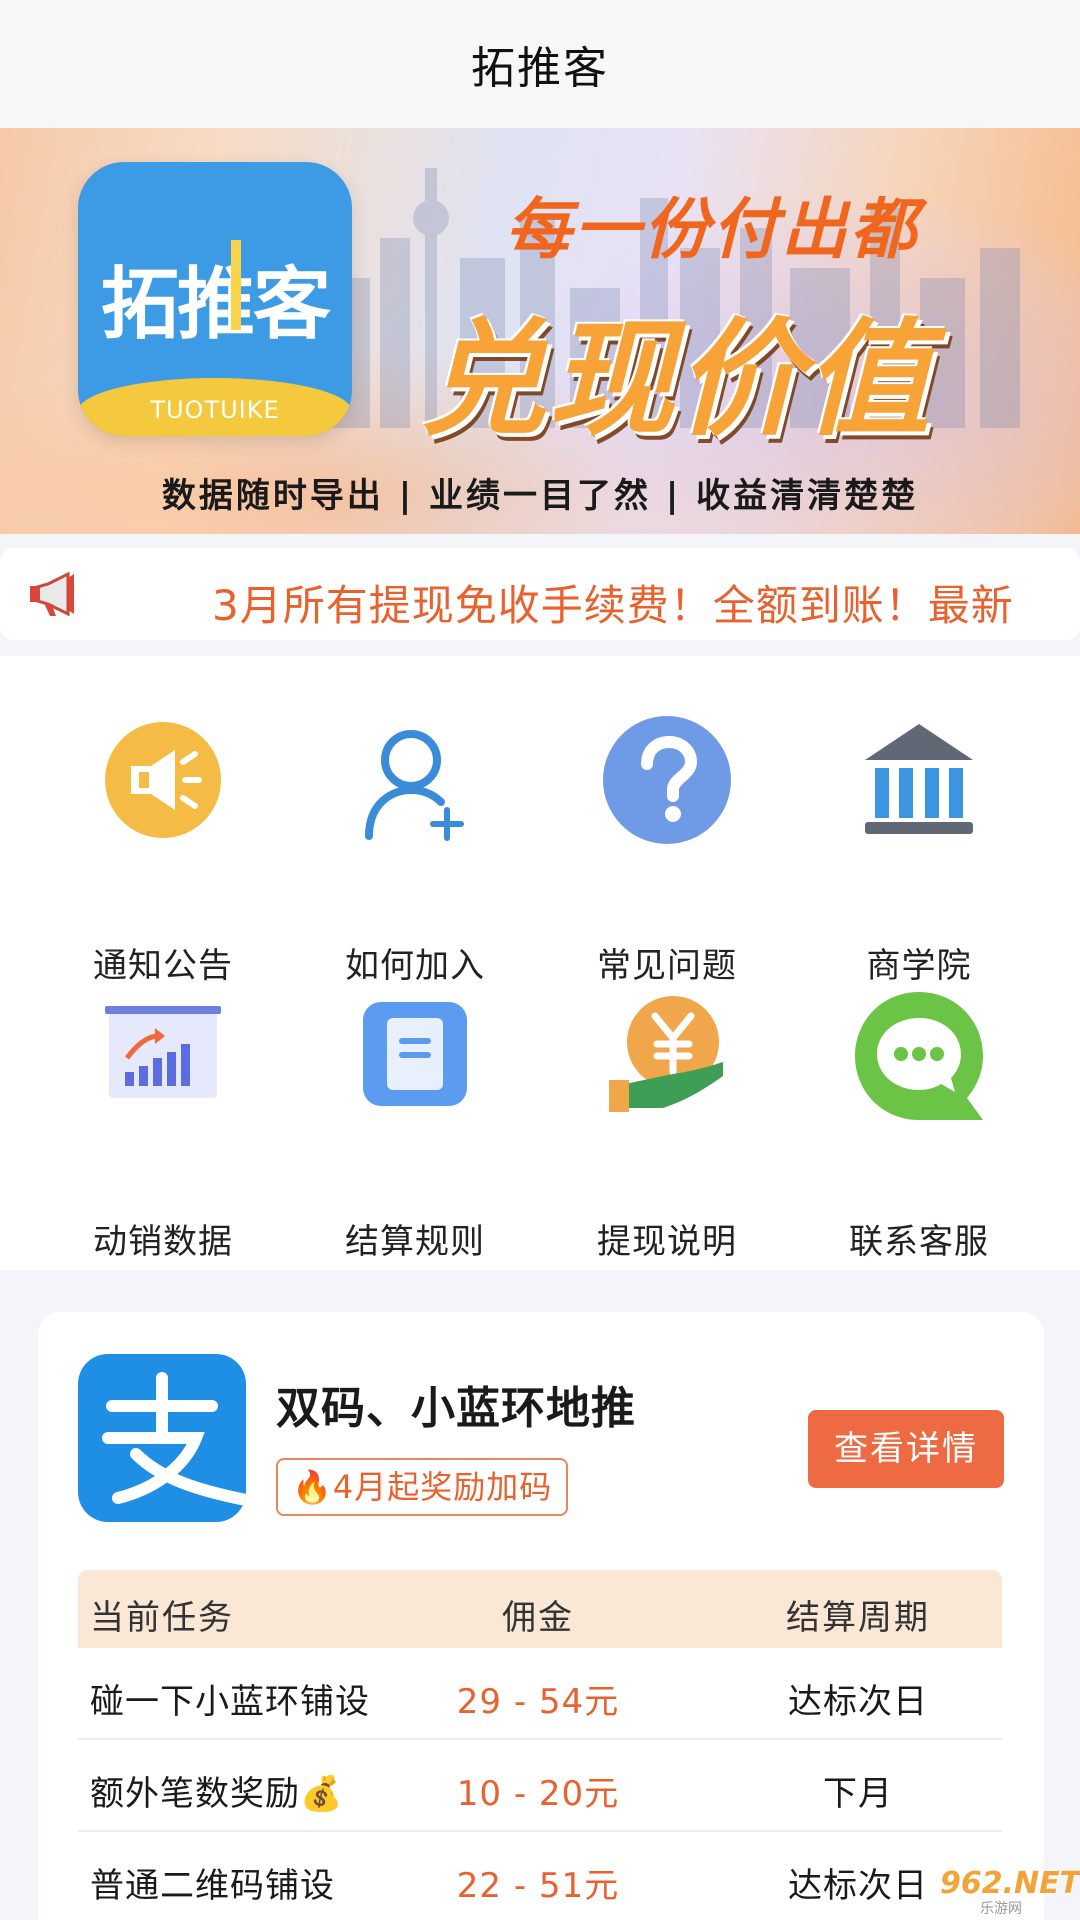 This screenshot has width=1080, height=1920. Describe the element at coordinates (163, 780) in the screenshot. I see `speaker-icon` at that location.